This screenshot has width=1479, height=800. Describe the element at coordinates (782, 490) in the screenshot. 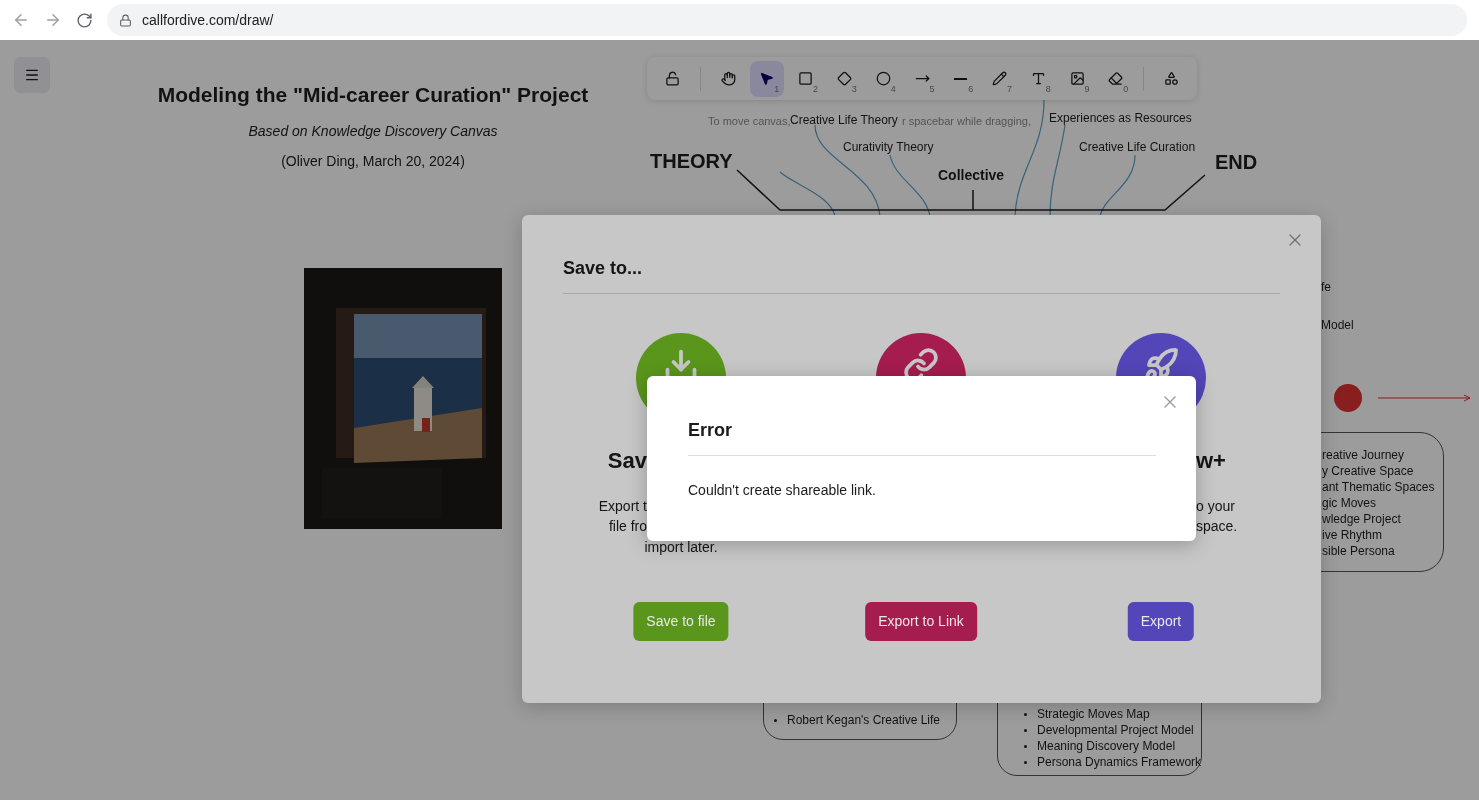

I see `error-message: Couldn't create shareable link.` at that location.